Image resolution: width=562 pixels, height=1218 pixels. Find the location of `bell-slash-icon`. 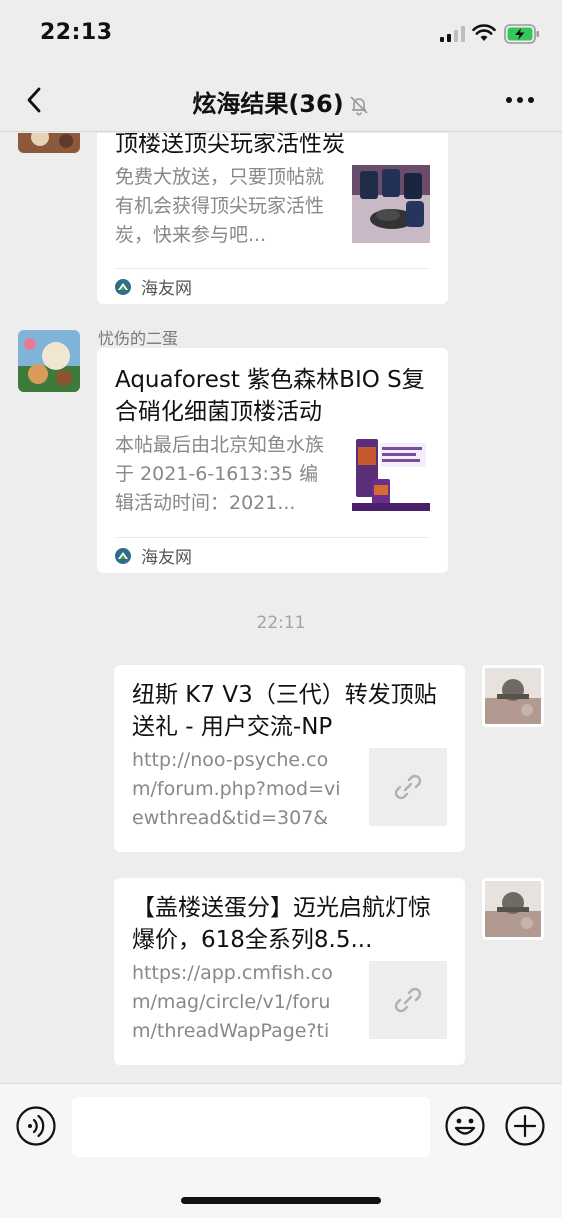

bell-slash-icon is located at coordinates (359, 106).